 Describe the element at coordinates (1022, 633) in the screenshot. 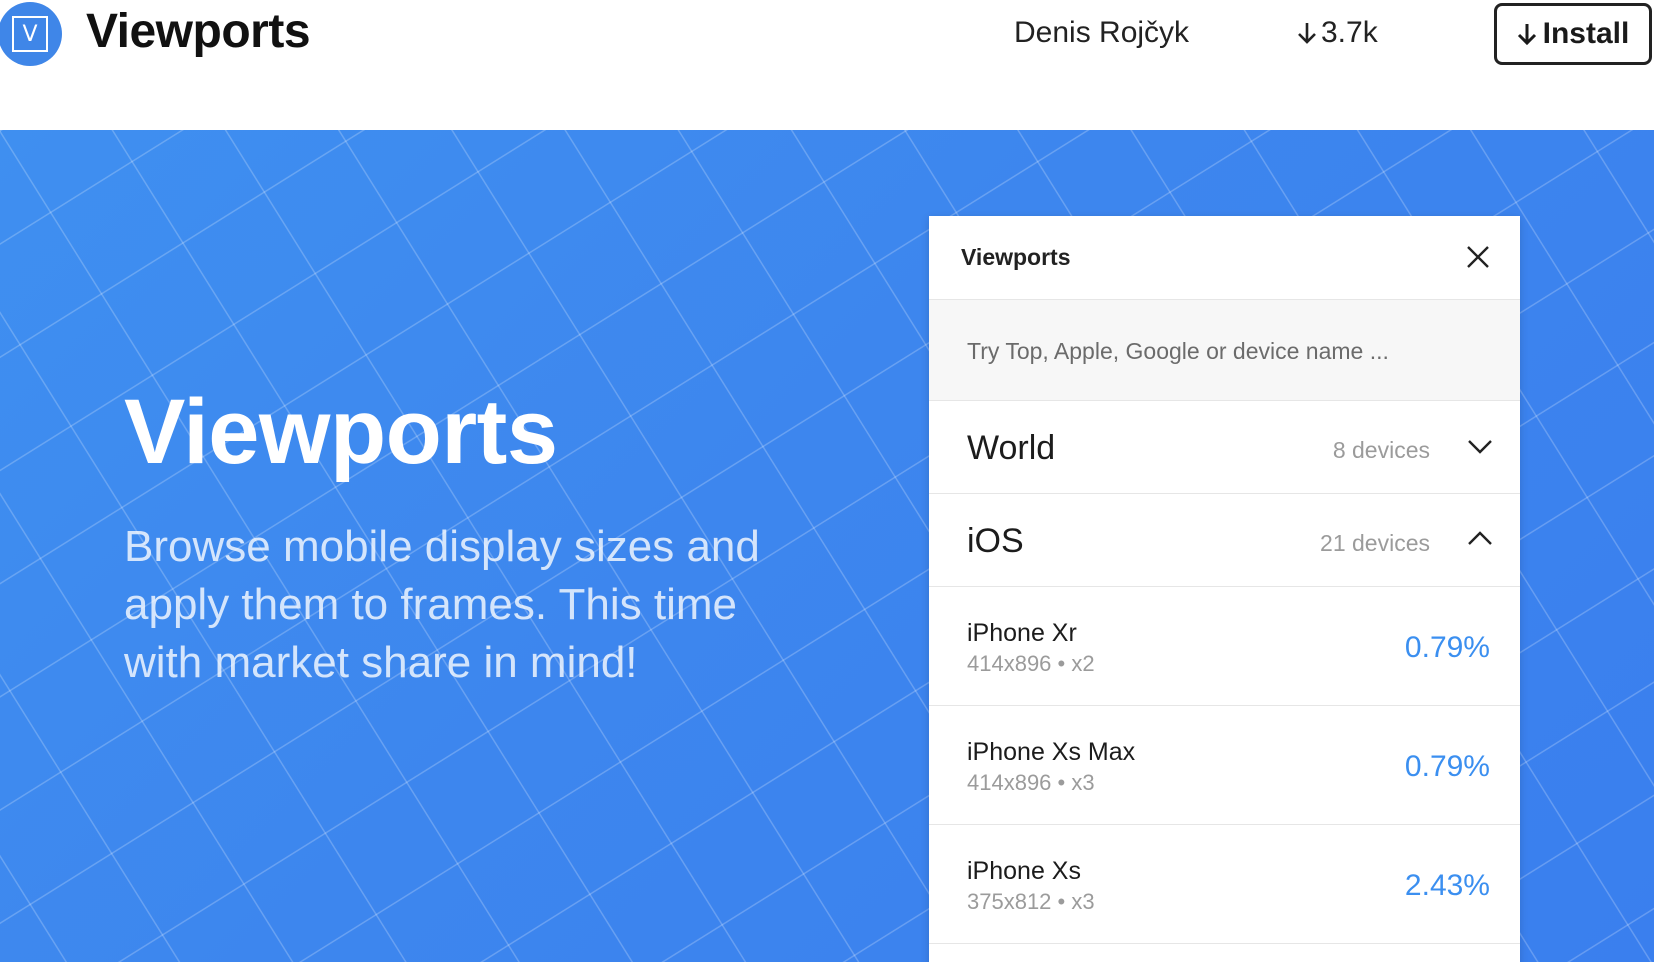

I see `device-name: iPhone Xr` at that location.